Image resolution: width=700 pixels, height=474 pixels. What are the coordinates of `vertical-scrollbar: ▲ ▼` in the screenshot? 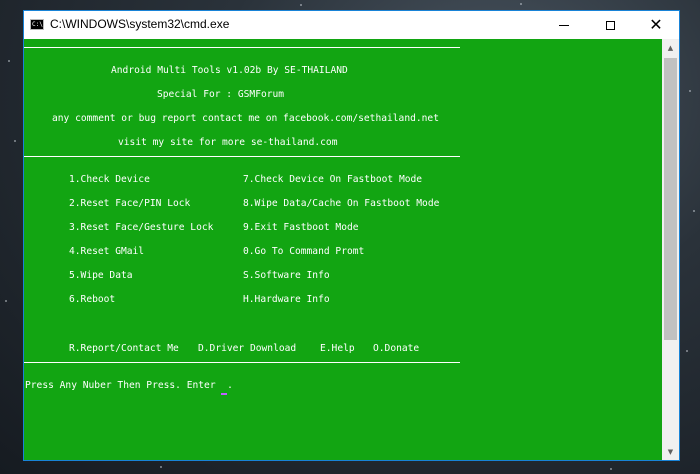 It's located at (670, 249).